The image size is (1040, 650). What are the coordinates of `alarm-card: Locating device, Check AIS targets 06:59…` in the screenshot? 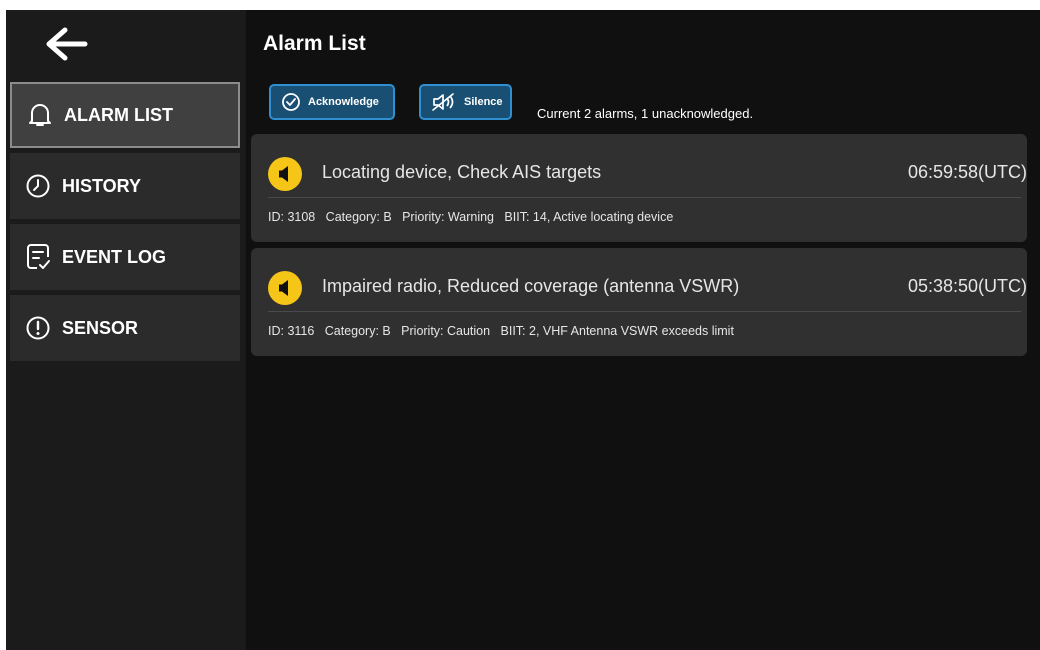 It's located at (639, 188).